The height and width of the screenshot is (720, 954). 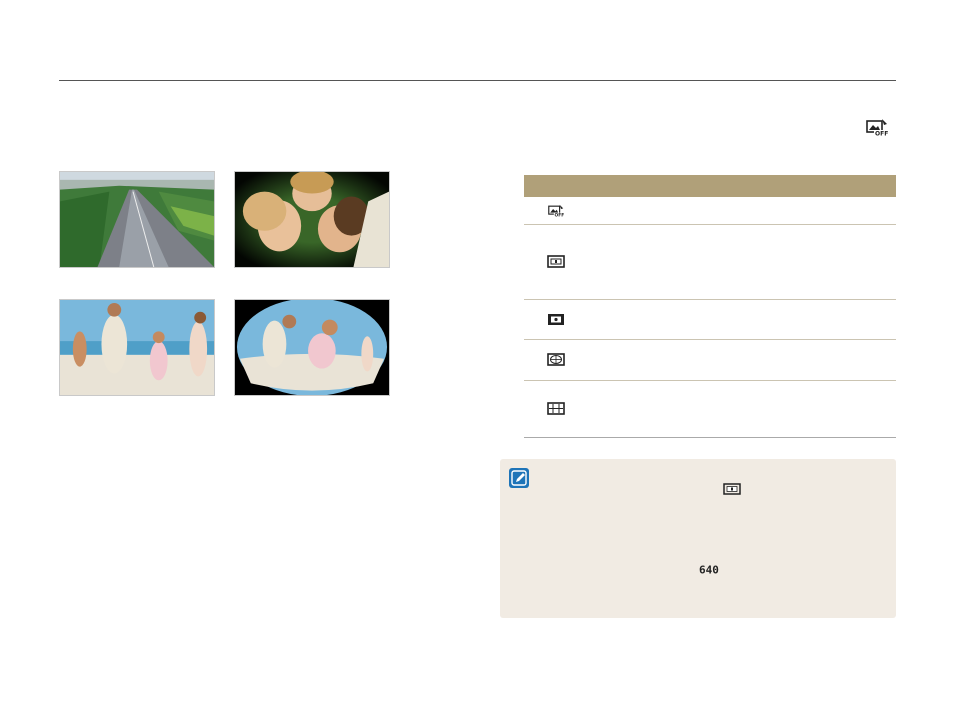 I want to click on lens-effect-table: OFF, so click(x=710, y=306).